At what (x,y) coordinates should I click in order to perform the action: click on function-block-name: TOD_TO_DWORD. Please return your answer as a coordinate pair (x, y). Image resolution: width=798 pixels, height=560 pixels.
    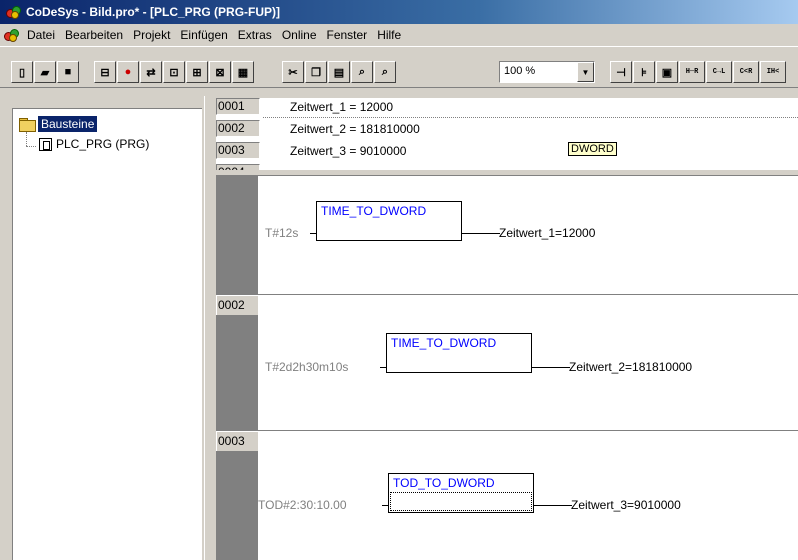
    Looking at the image, I should click on (444, 483).